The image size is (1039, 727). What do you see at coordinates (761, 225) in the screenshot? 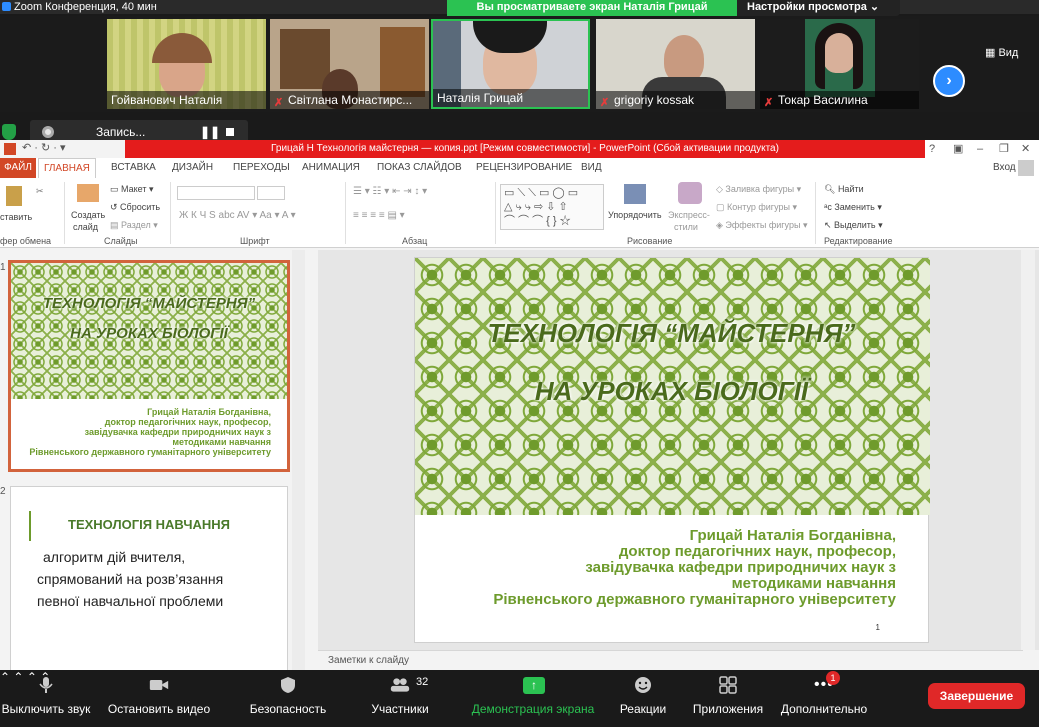
I see `shape-effects-button: ◈ Эффекты фигуры ▾` at bounding box center [761, 225].